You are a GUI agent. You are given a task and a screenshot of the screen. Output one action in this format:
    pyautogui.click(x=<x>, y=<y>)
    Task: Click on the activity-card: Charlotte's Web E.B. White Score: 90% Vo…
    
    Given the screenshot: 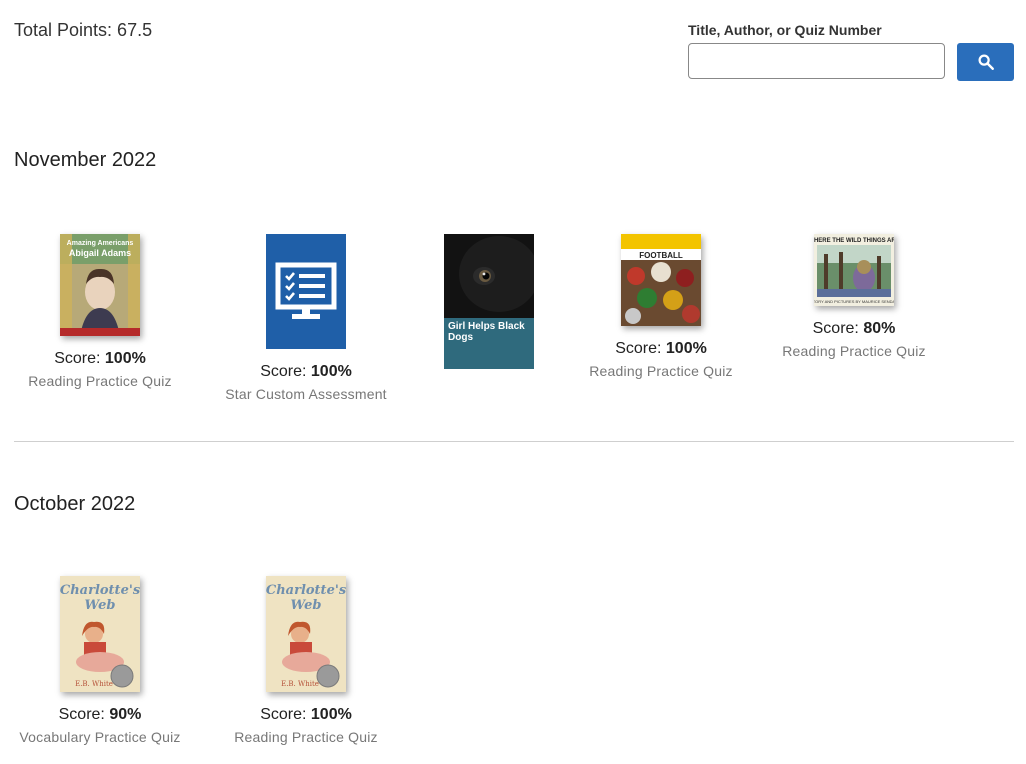 What is the action you would take?
    pyautogui.click(x=100, y=660)
    